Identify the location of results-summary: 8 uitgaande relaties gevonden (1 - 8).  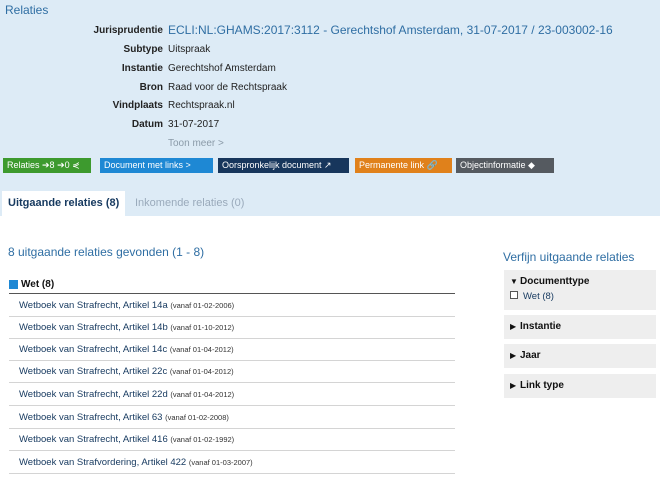
(106, 252).